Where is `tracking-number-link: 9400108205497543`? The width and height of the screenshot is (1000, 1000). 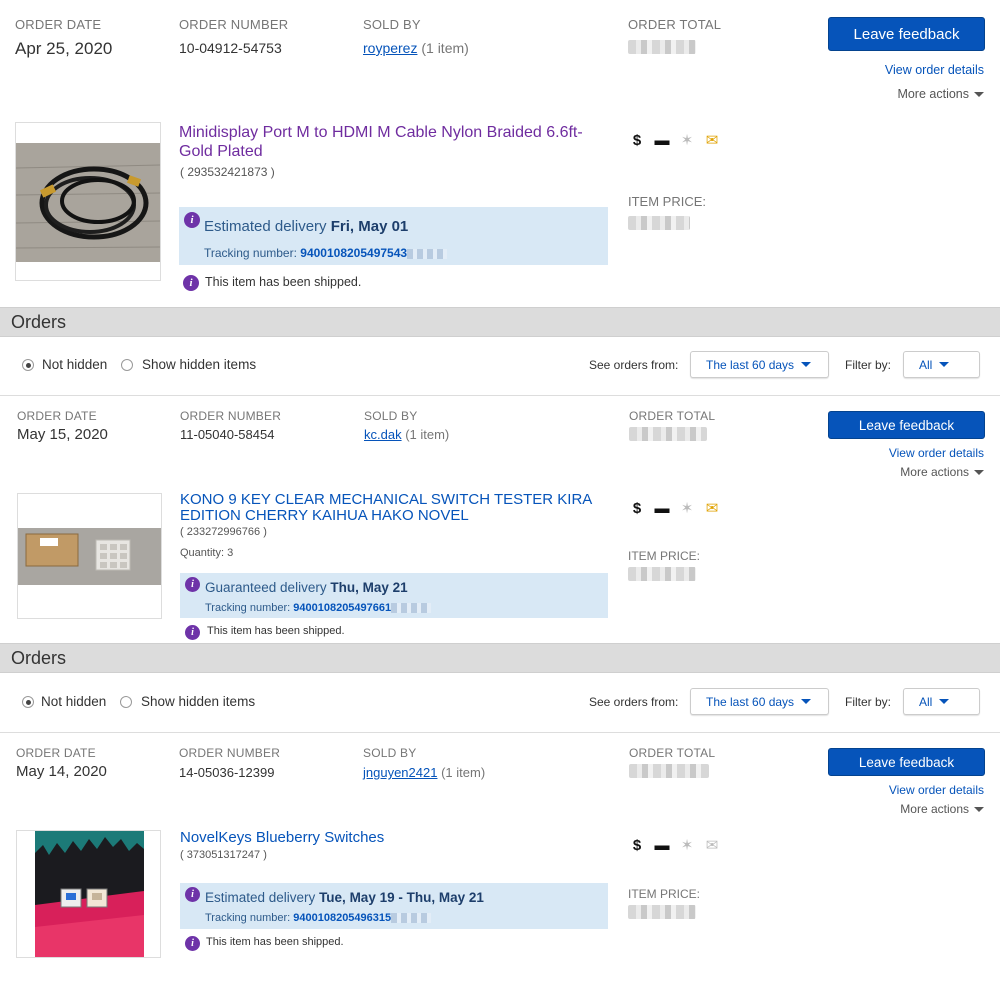 tracking-number-link: 9400108205497543 is located at coordinates (374, 253).